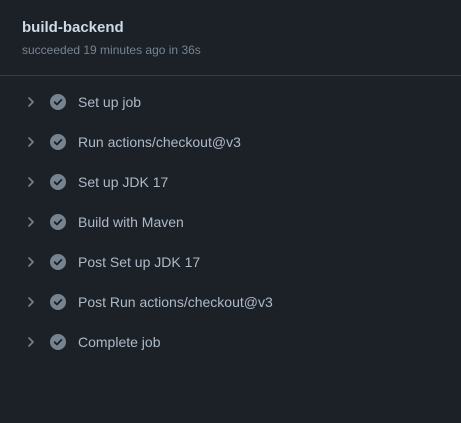  Describe the element at coordinates (119, 342) in the screenshot. I see `step-label: Complete job` at that location.